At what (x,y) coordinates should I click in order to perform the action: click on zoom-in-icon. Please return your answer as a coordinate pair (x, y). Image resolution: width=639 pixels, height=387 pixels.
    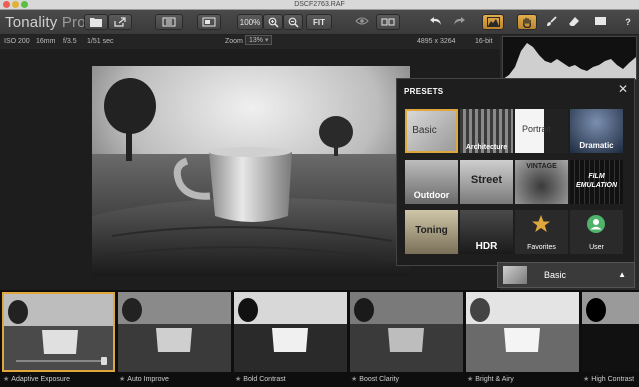
    Looking at the image, I should click on (273, 22).